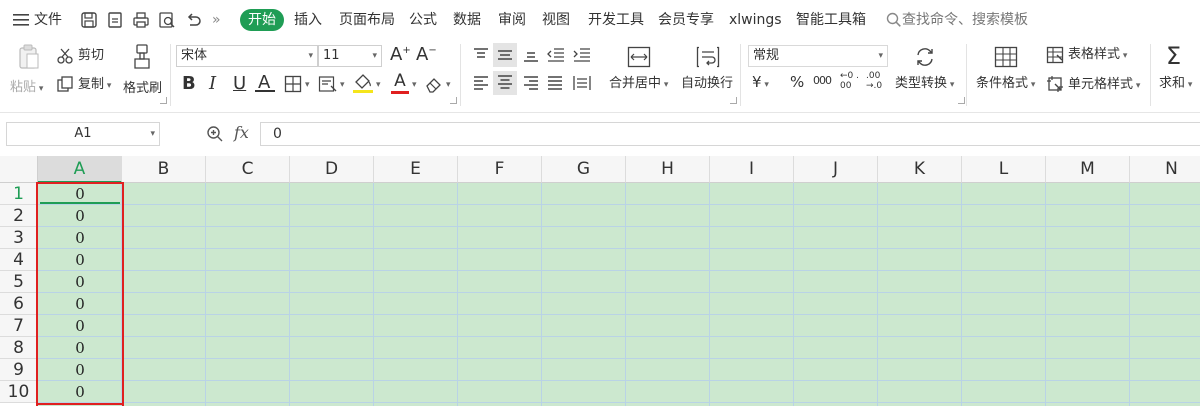 The width and height of the screenshot is (1200, 406). Describe the element at coordinates (467, 20) in the screenshot. I see `tab-data: 数据` at that location.